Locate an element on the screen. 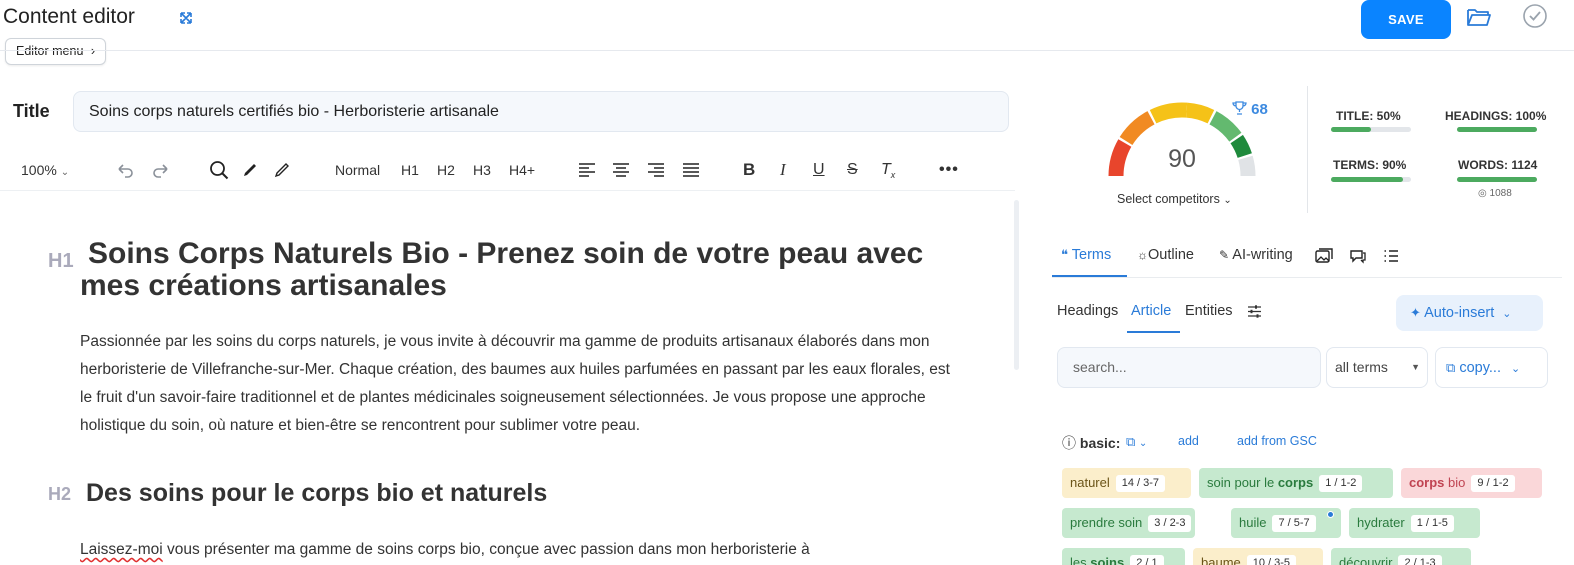 The width and height of the screenshot is (1574, 565). select-competitors-button: Select competitors ⌄ is located at coordinates (1174, 199).